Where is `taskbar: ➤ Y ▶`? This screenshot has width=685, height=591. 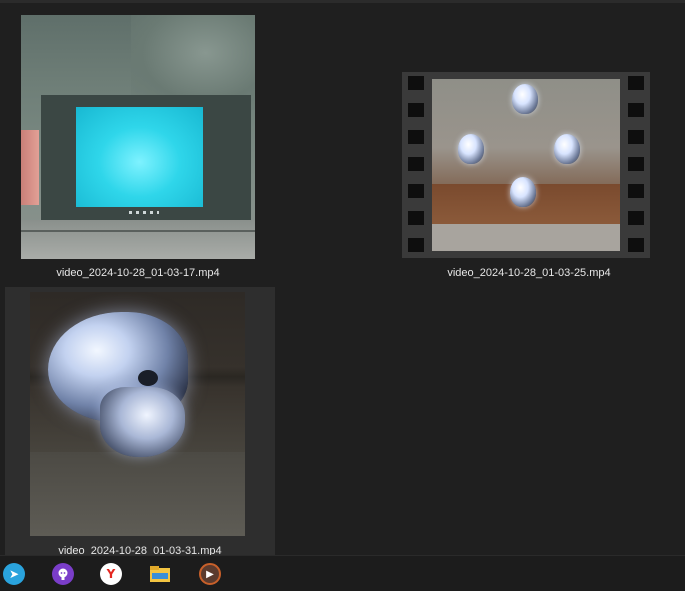 taskbar: ➤ Y ▶ is located at coordinates (342, 573).